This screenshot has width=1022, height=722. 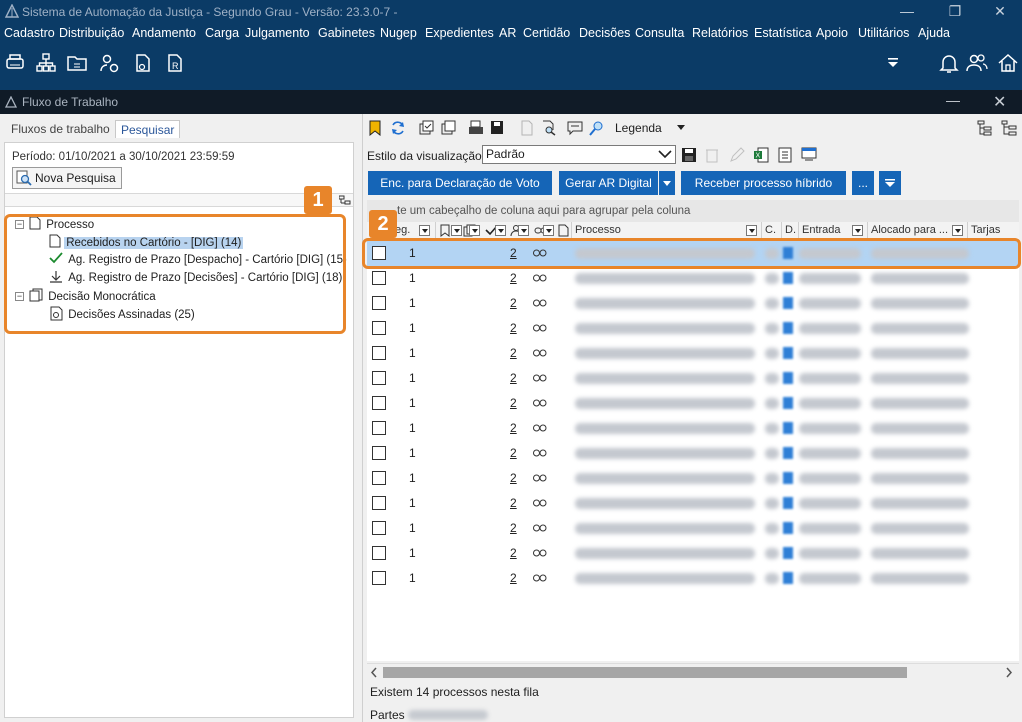 What do you see at coordinates (893, 63) in the screenshot?
I see `dropdown-icon` at bounding box center [893, 63].